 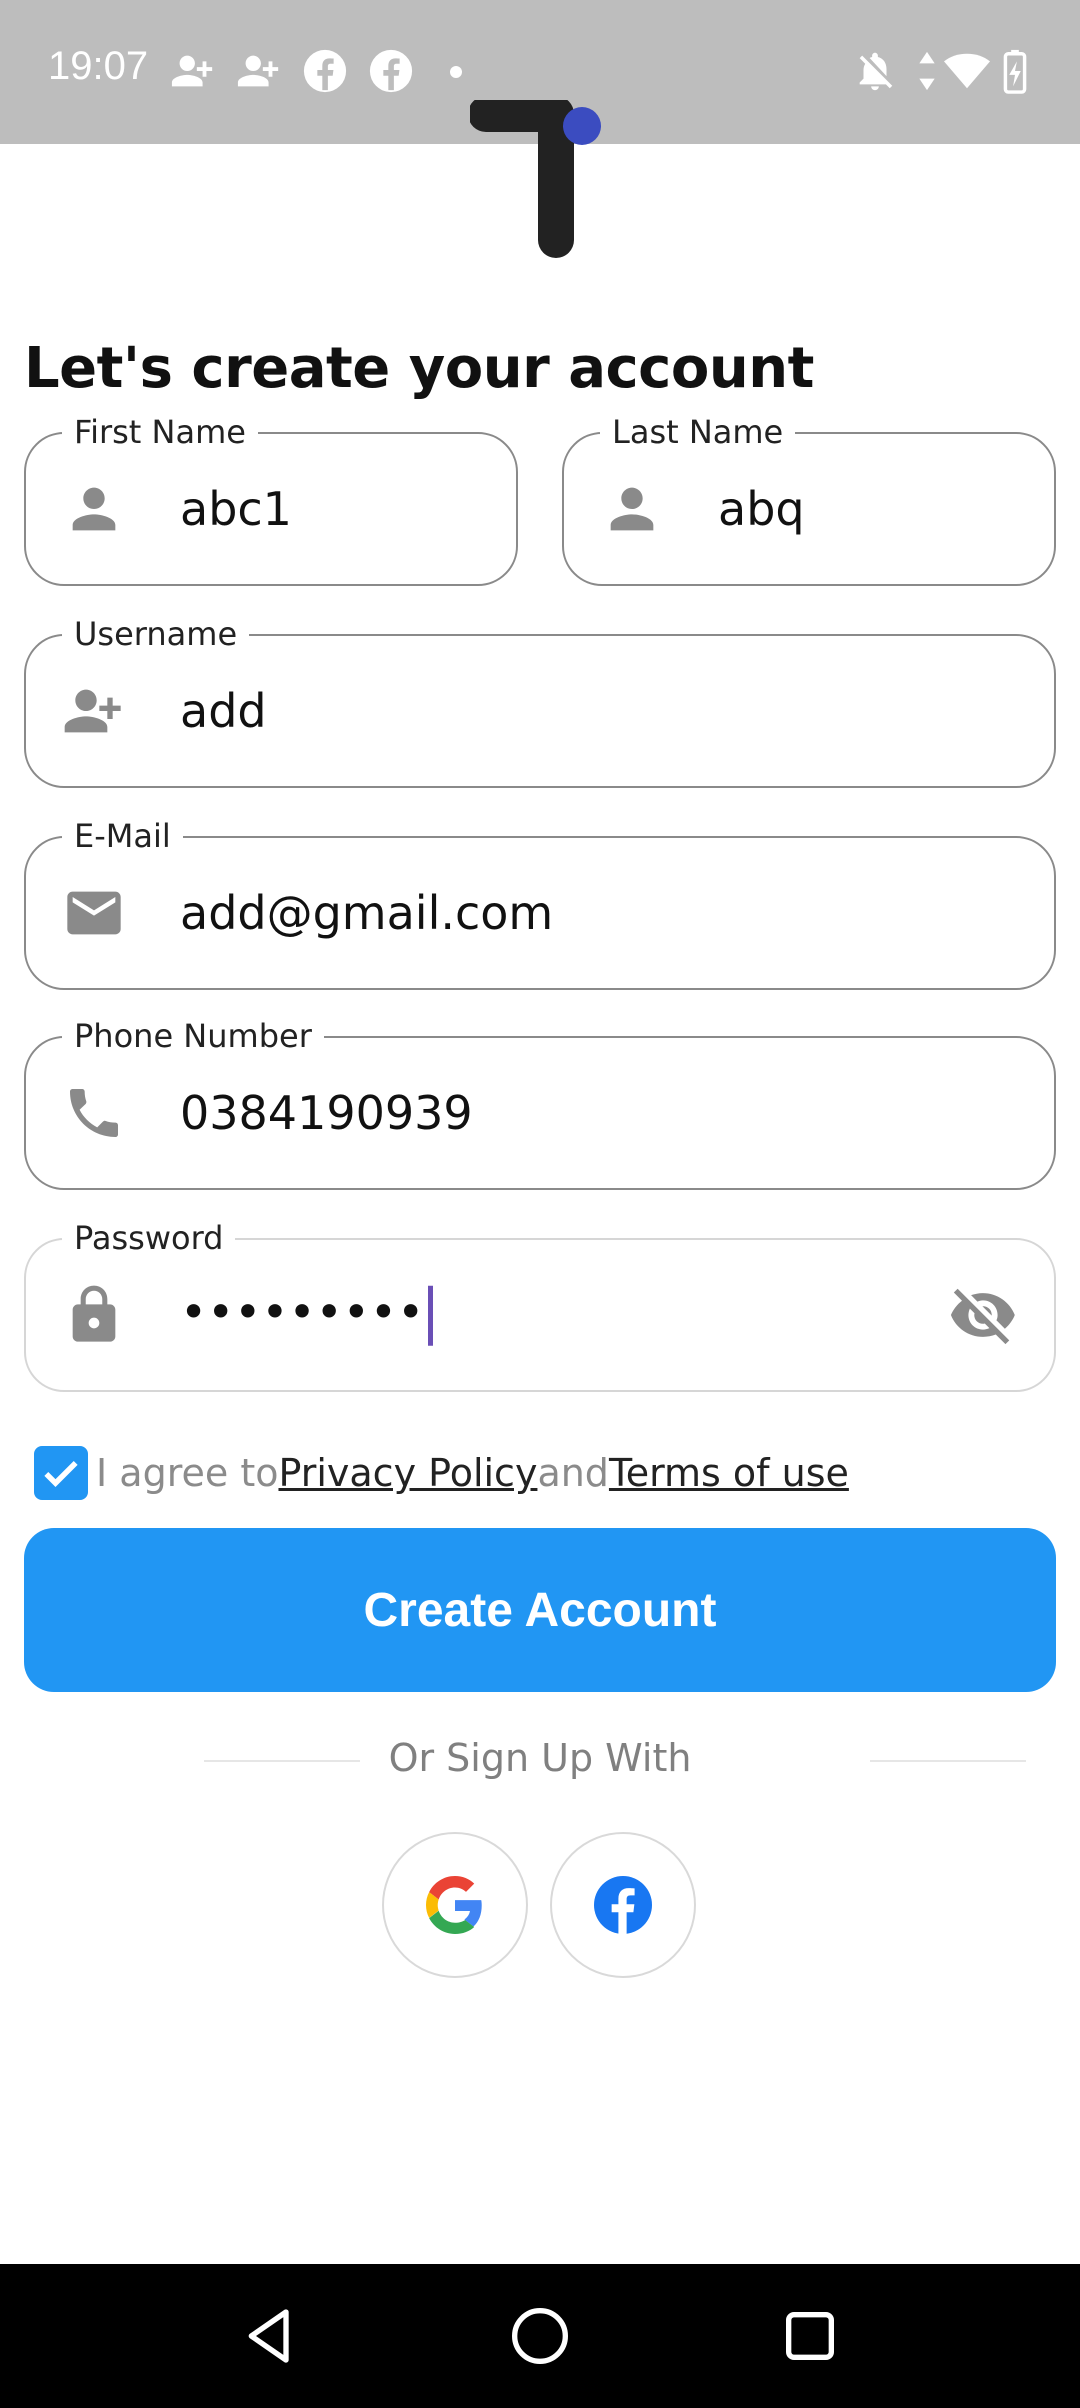 What do you see at coordinates (236, 509) in the screenshot?
I see `first-name-input: abc1` at bounding box center [236, 509].